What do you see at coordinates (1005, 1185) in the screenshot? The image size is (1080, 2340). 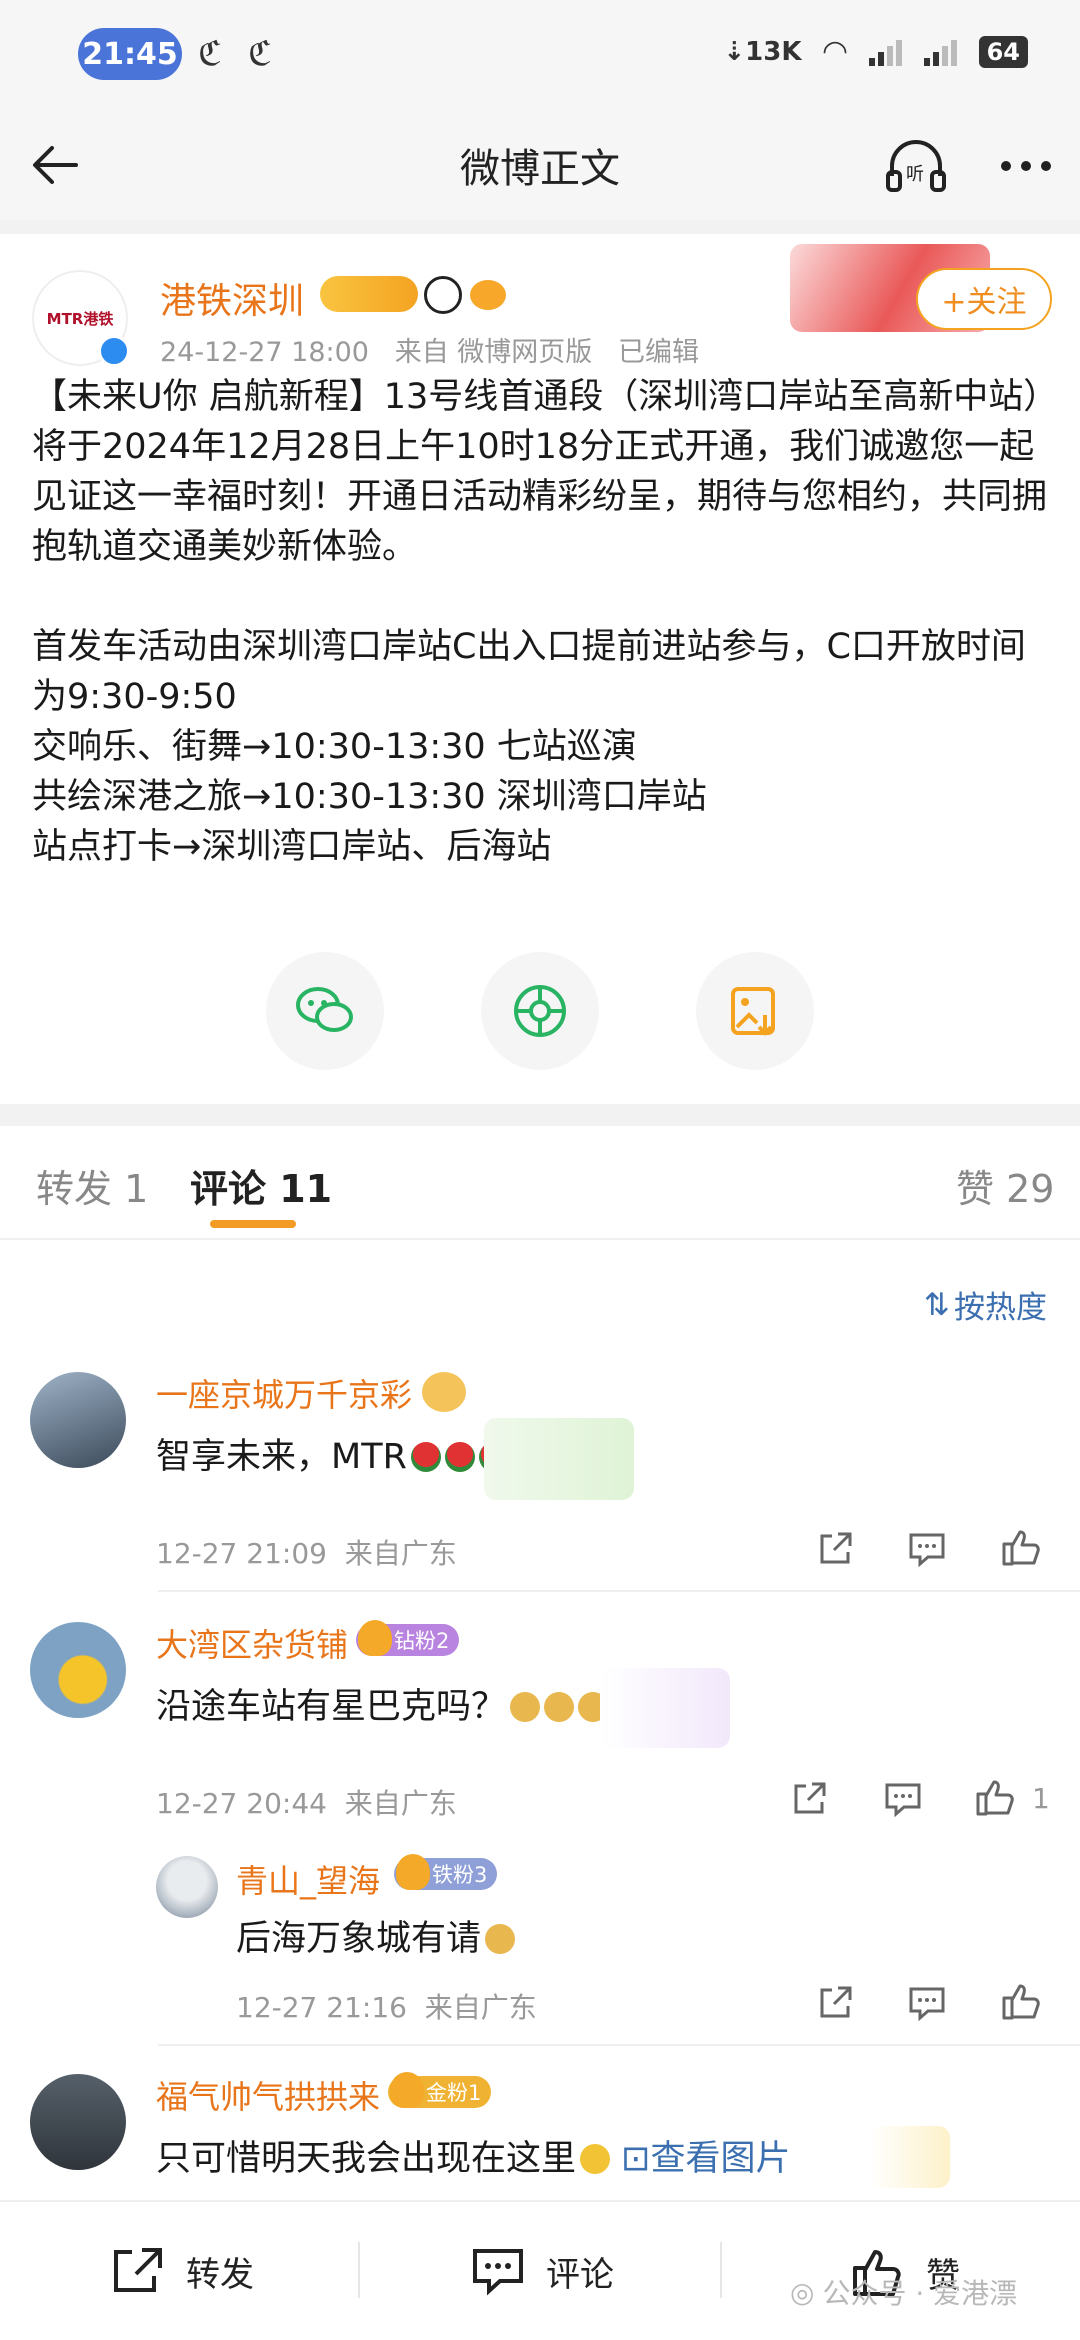 I see `tab-likes: 赞 29` at bounding box center [1005, 1185].